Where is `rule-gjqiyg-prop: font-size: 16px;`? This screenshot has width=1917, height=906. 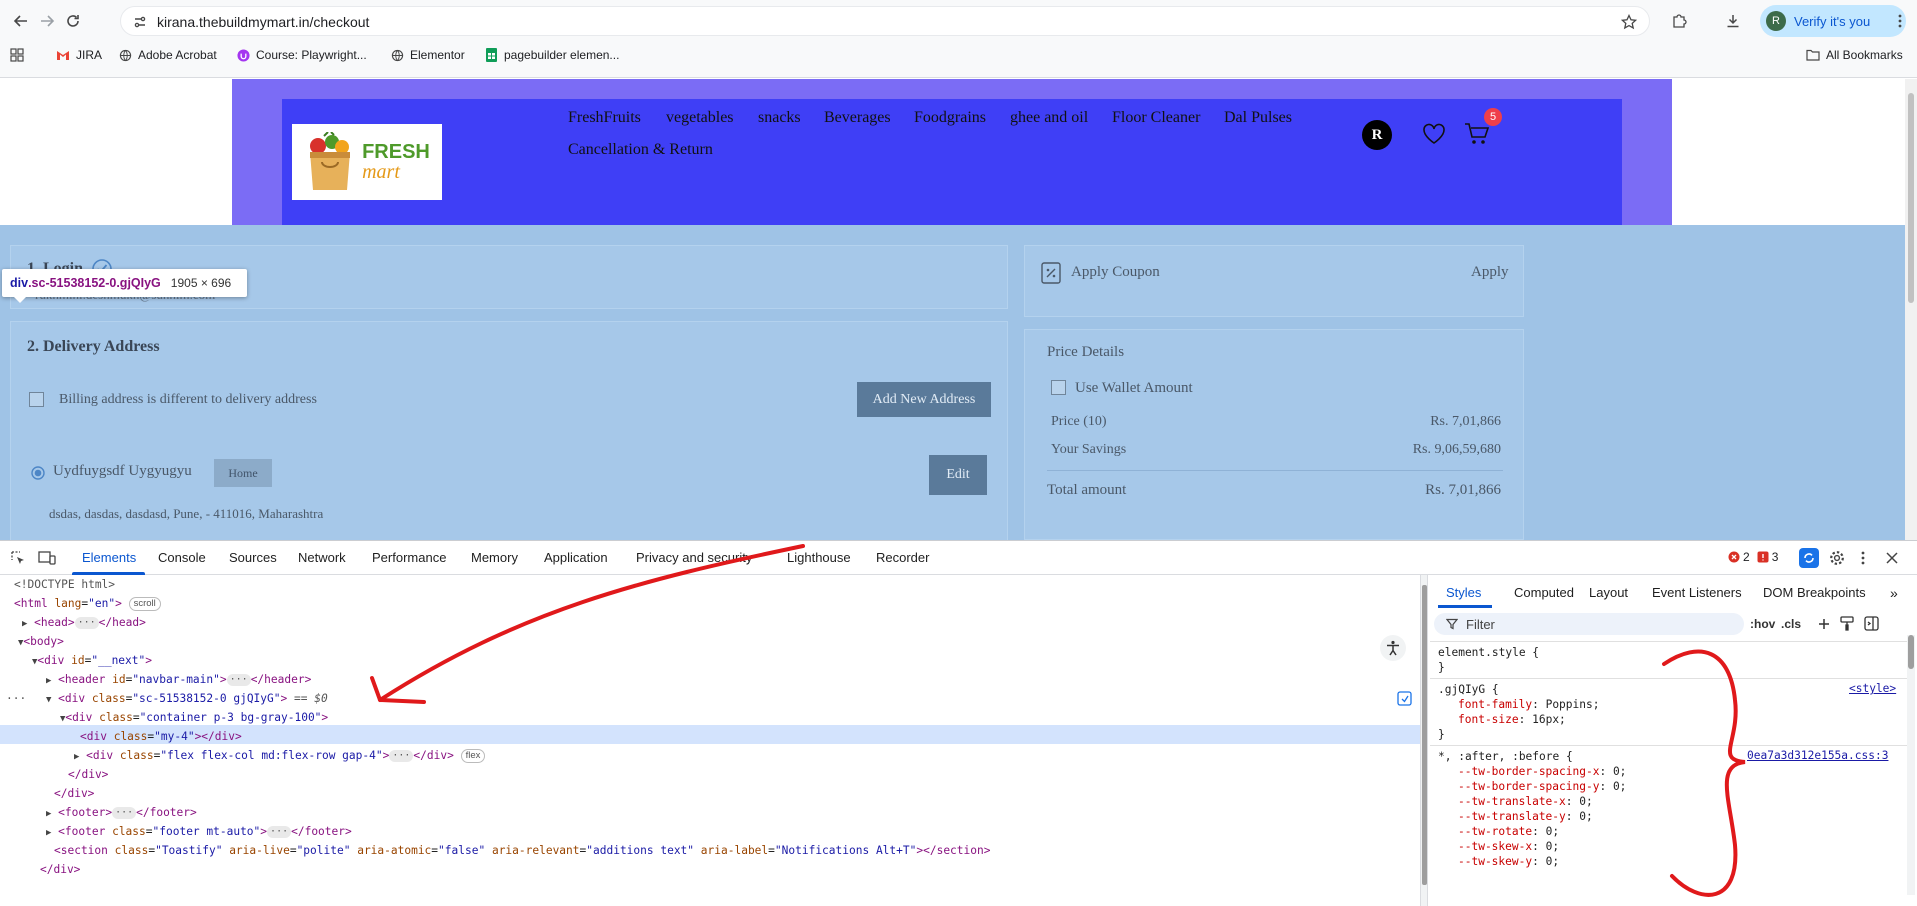 rule-gjqiyg-prop: font-size: 16px; is located at coordinates (1512, 719).